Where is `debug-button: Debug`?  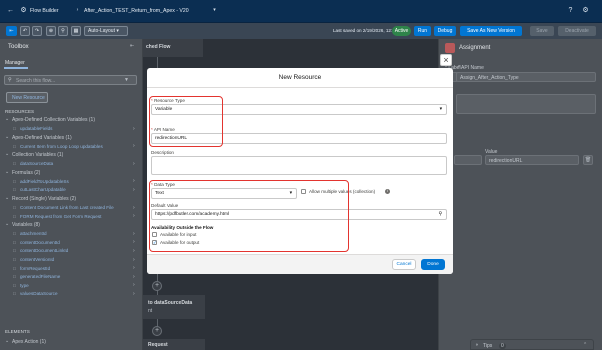
debug-button: Debug is located at coordinates (445, 31).